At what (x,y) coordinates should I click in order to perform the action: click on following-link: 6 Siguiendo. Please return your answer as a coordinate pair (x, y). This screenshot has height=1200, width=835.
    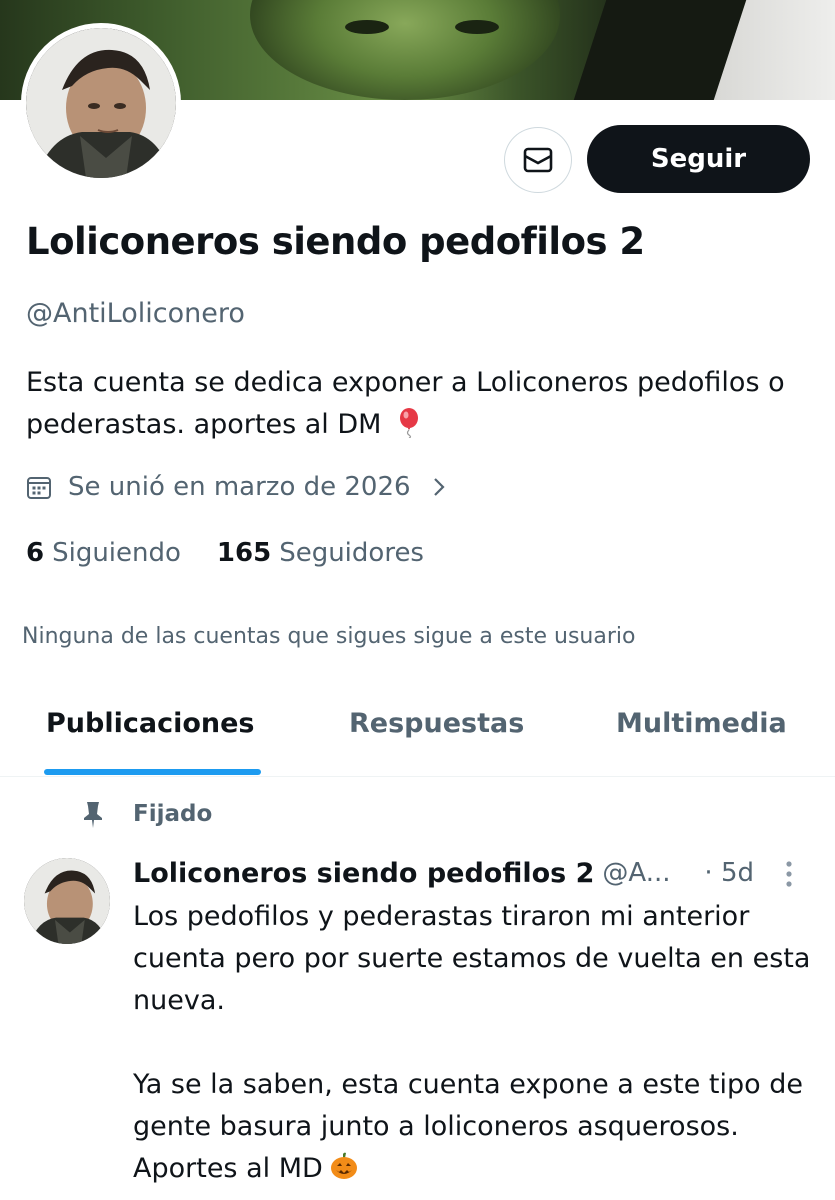
    Looking at the image, I should click on (103, 553).